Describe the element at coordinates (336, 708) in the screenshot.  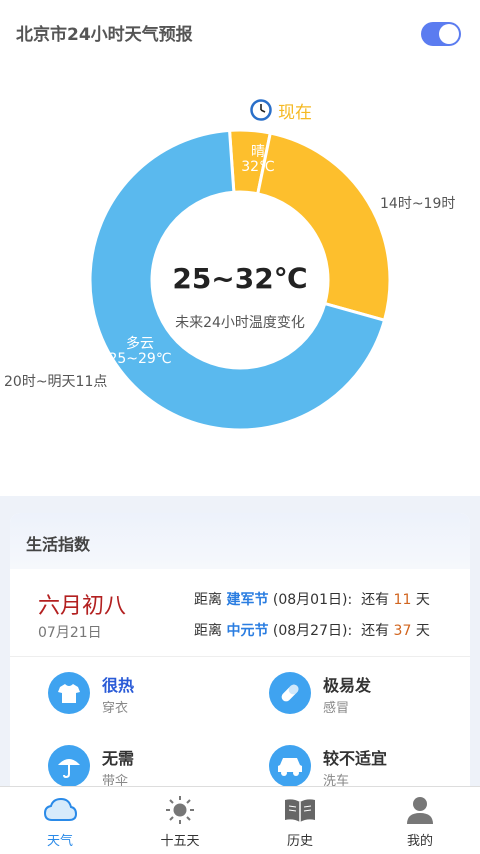
I see `index-label: 感冒` at that location.